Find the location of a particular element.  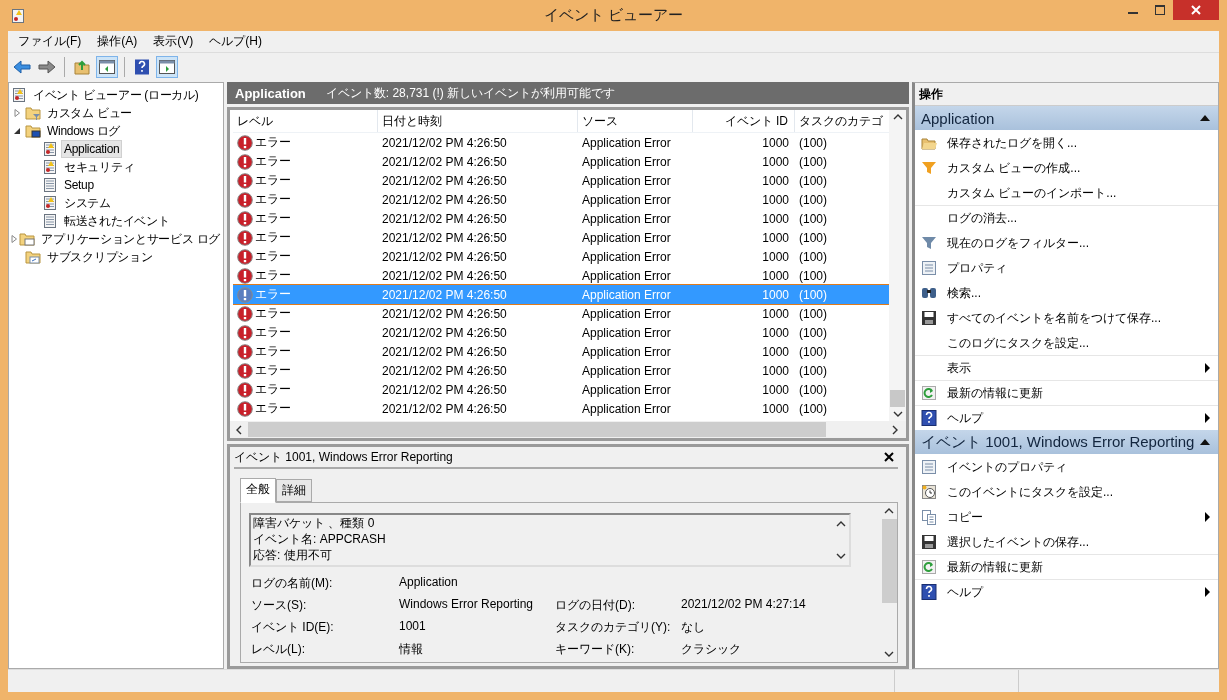

menu-item: 操作(A) is located at coordinates (117, 41).